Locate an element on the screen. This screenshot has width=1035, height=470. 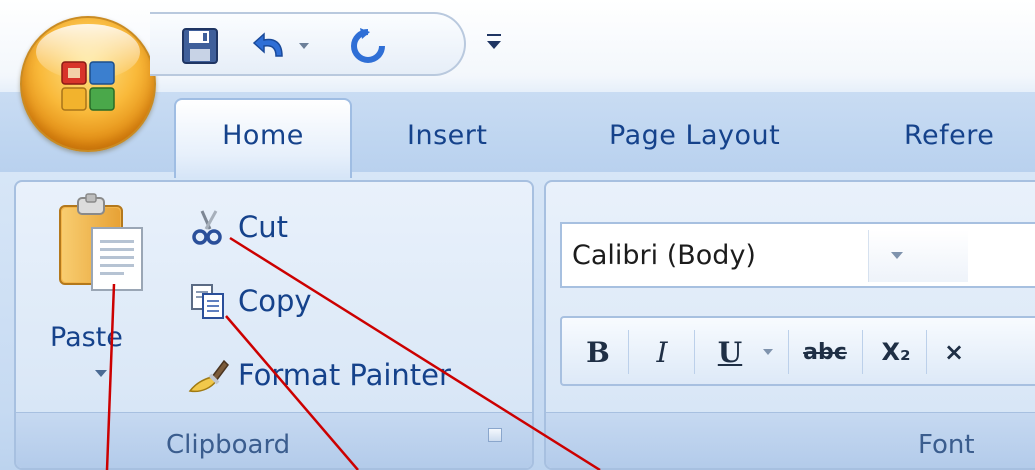
tab-references: Refere is located at coordinates (949, 136).